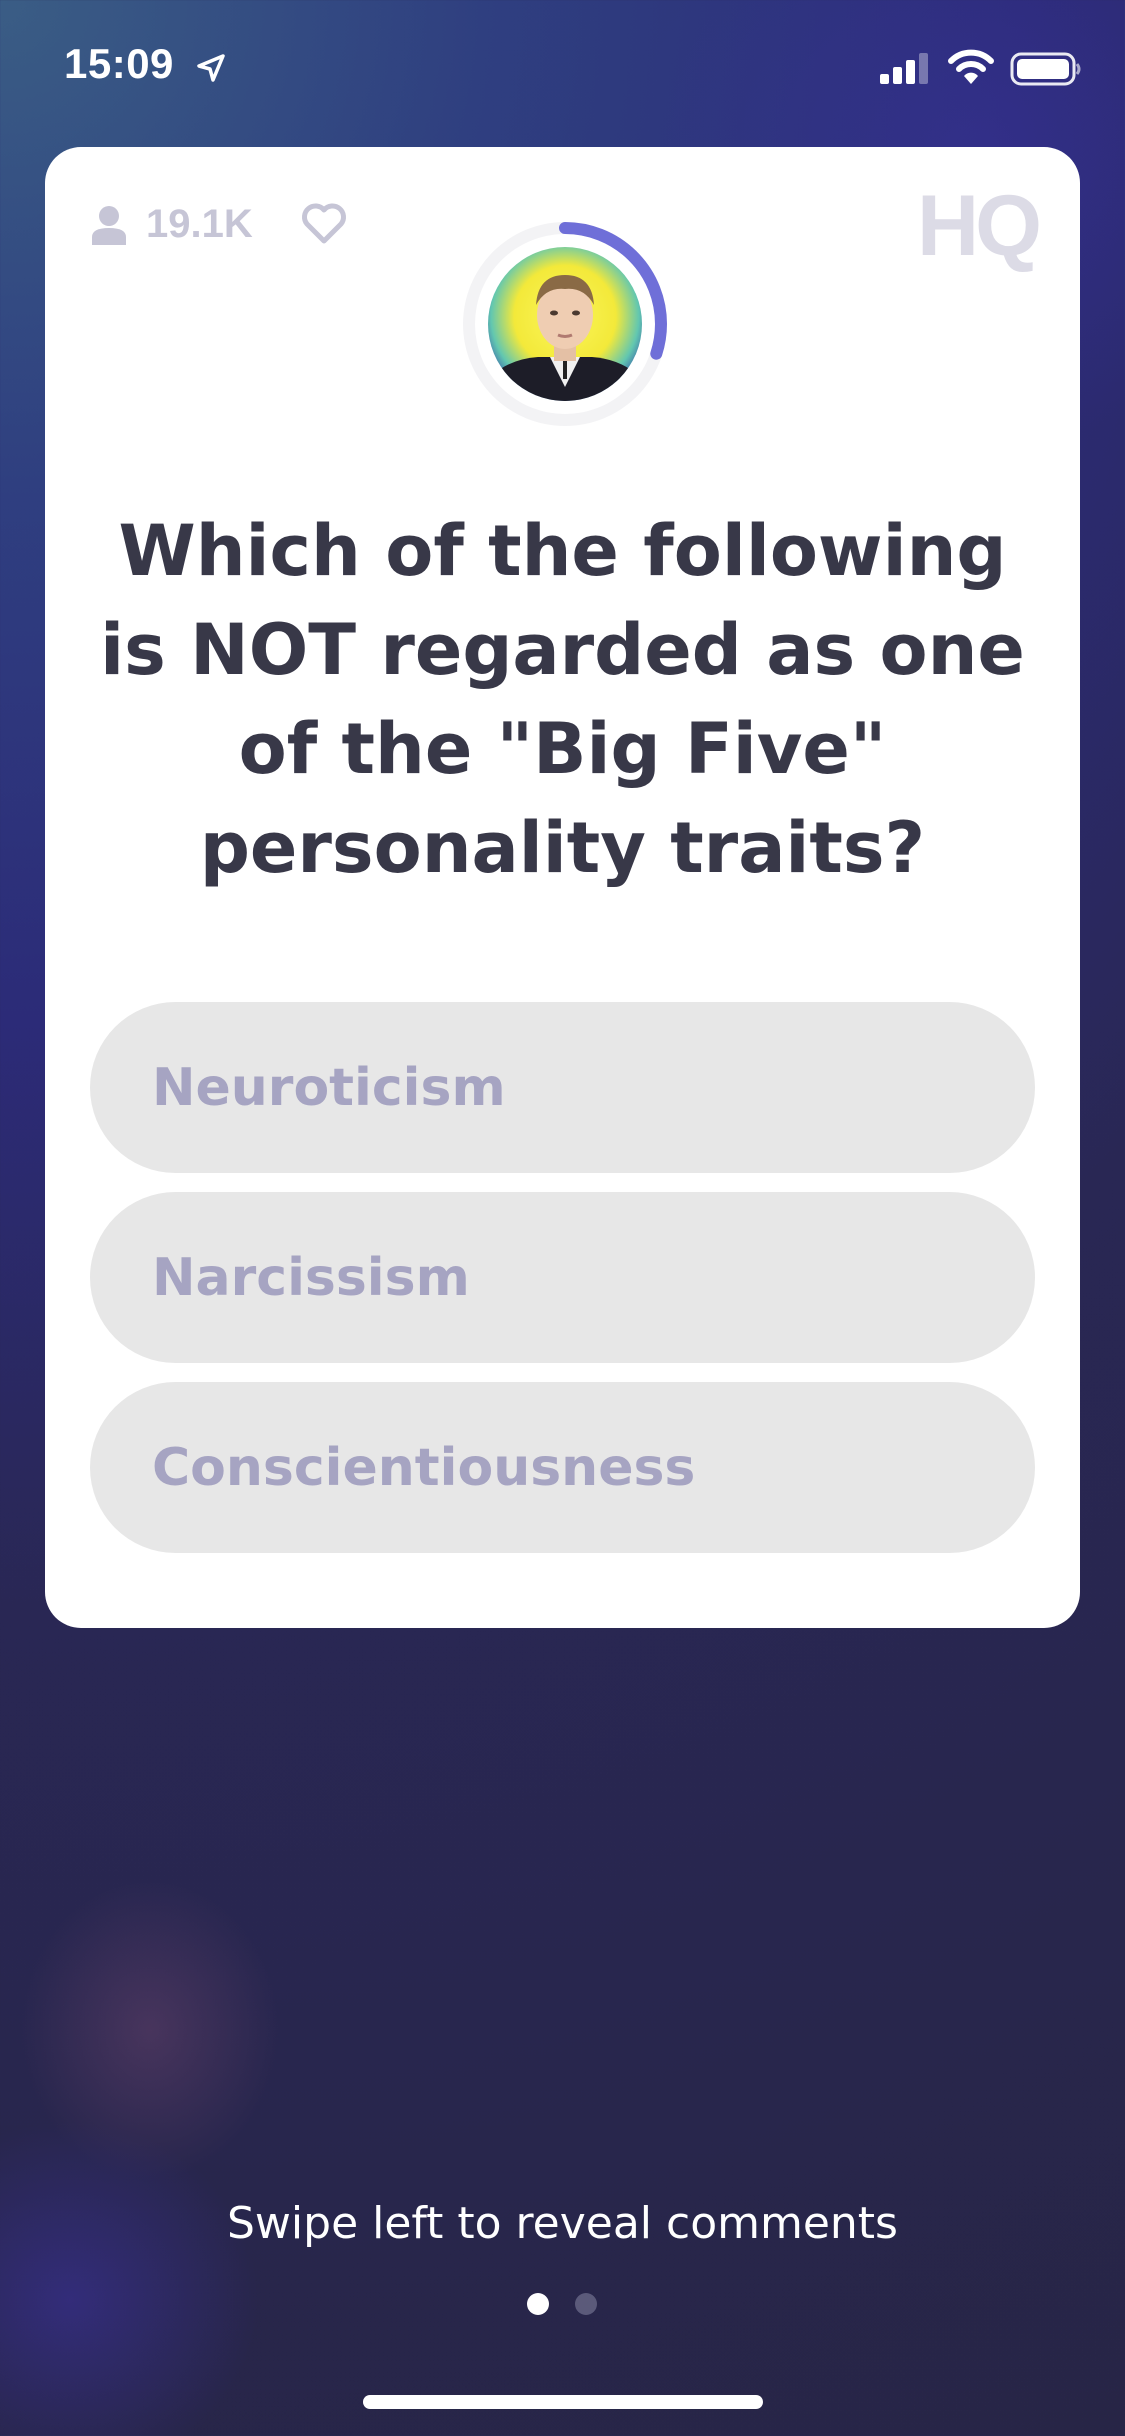  Describe the element at coordinates (424, 1467) in the screenshot. I see `answer-option-label: Conscientiousness` at that location.